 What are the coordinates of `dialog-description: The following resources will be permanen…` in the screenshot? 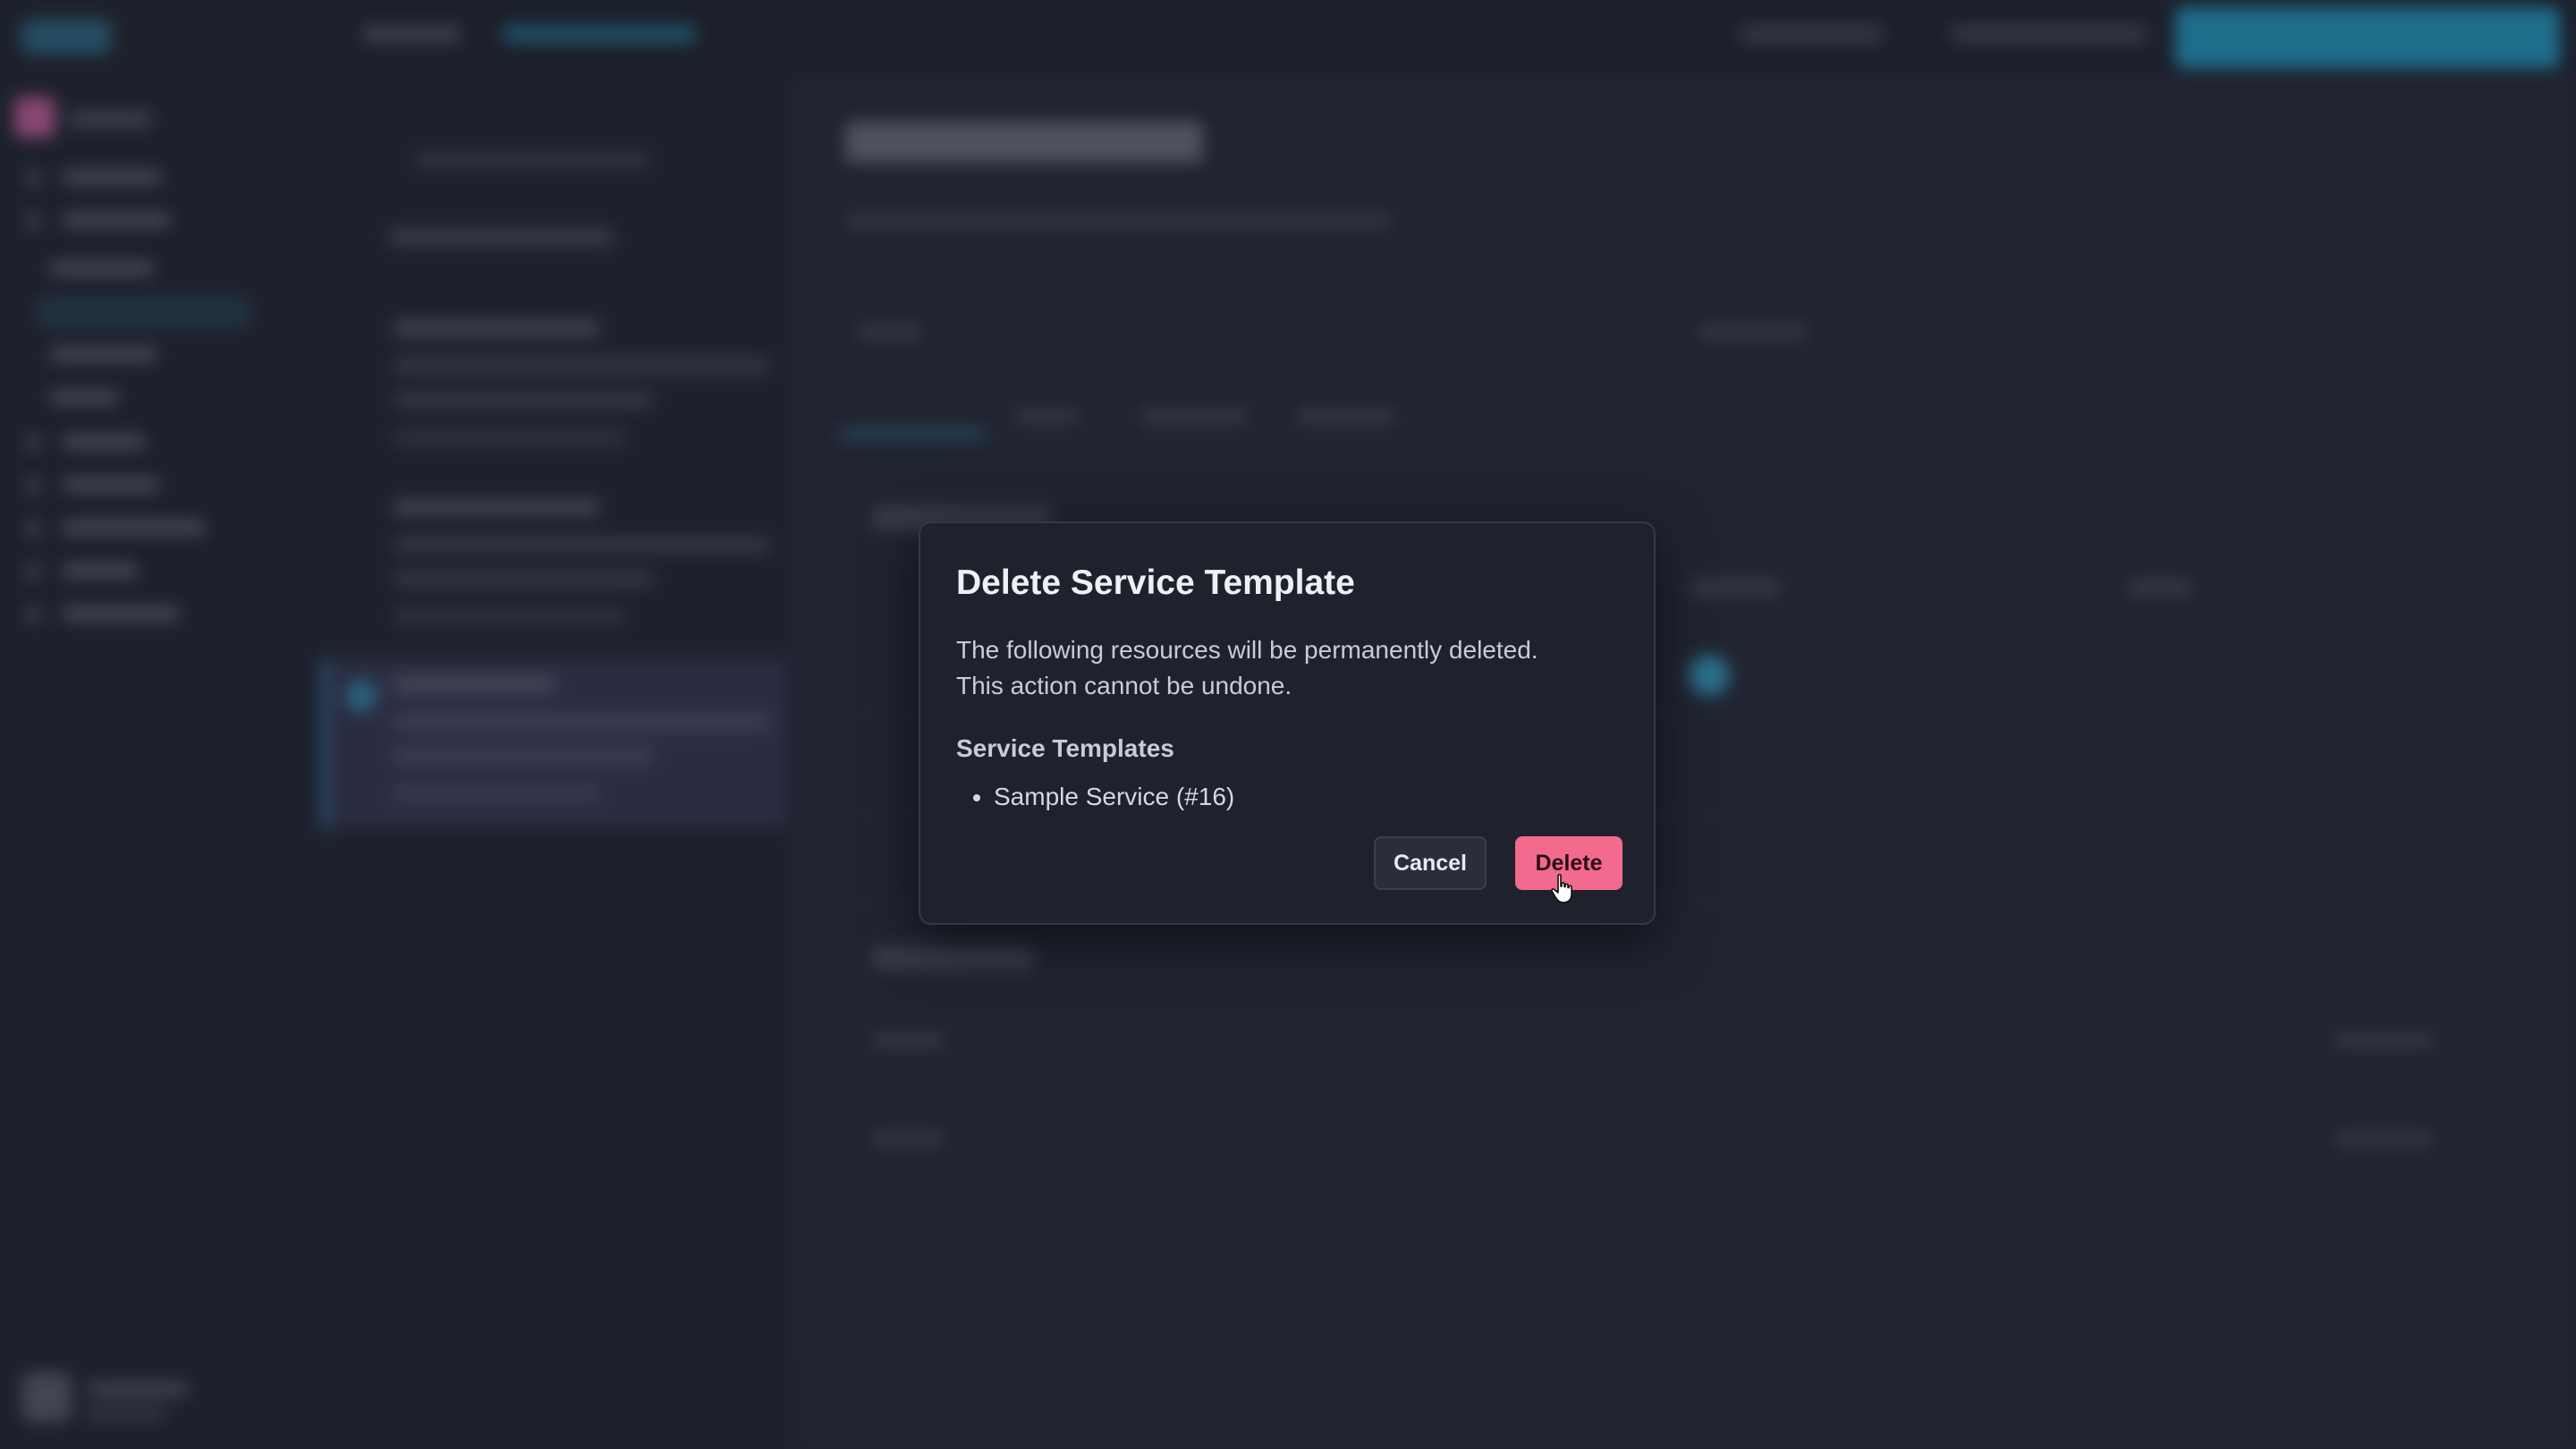 It's located at (1287, 668).